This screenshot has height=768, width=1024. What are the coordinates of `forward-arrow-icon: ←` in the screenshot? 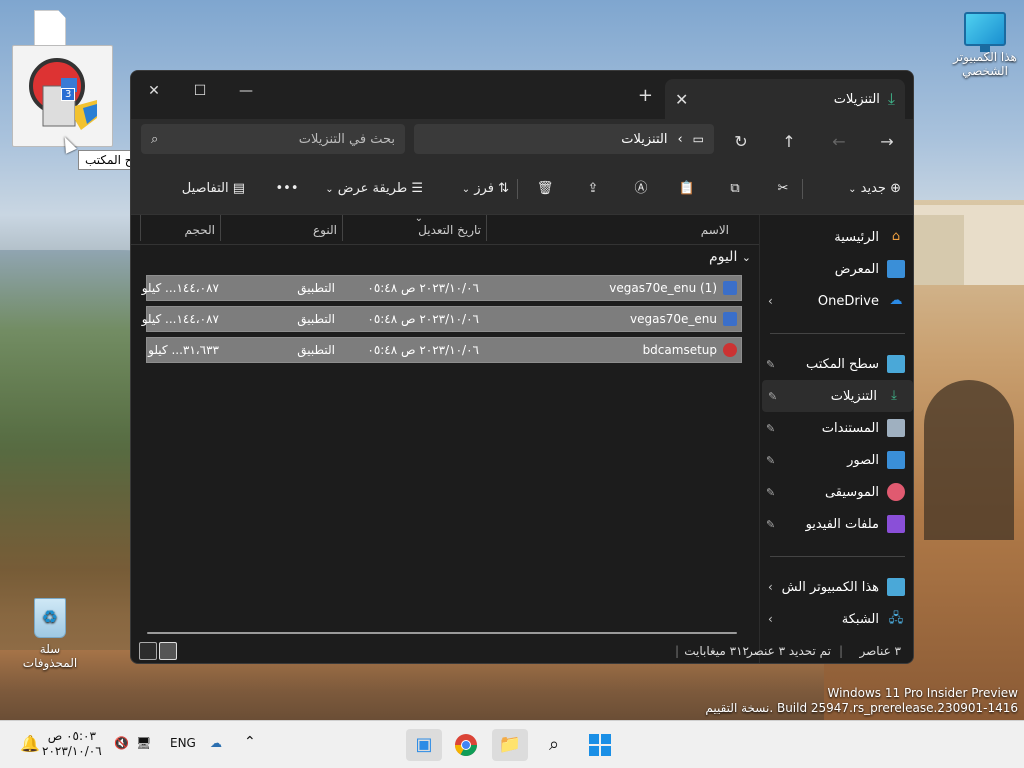 It's located at (839, 142).